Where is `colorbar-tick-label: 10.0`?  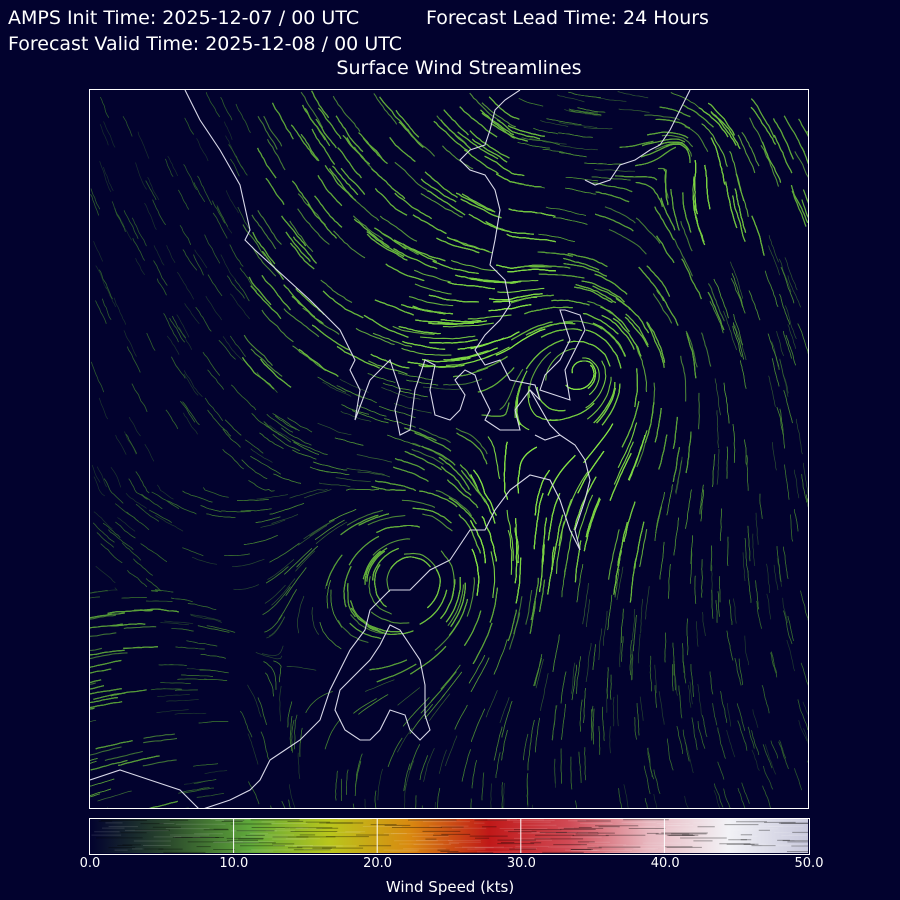 colorbar-tick-label: 10.0 is located at coordinates (234, 863).